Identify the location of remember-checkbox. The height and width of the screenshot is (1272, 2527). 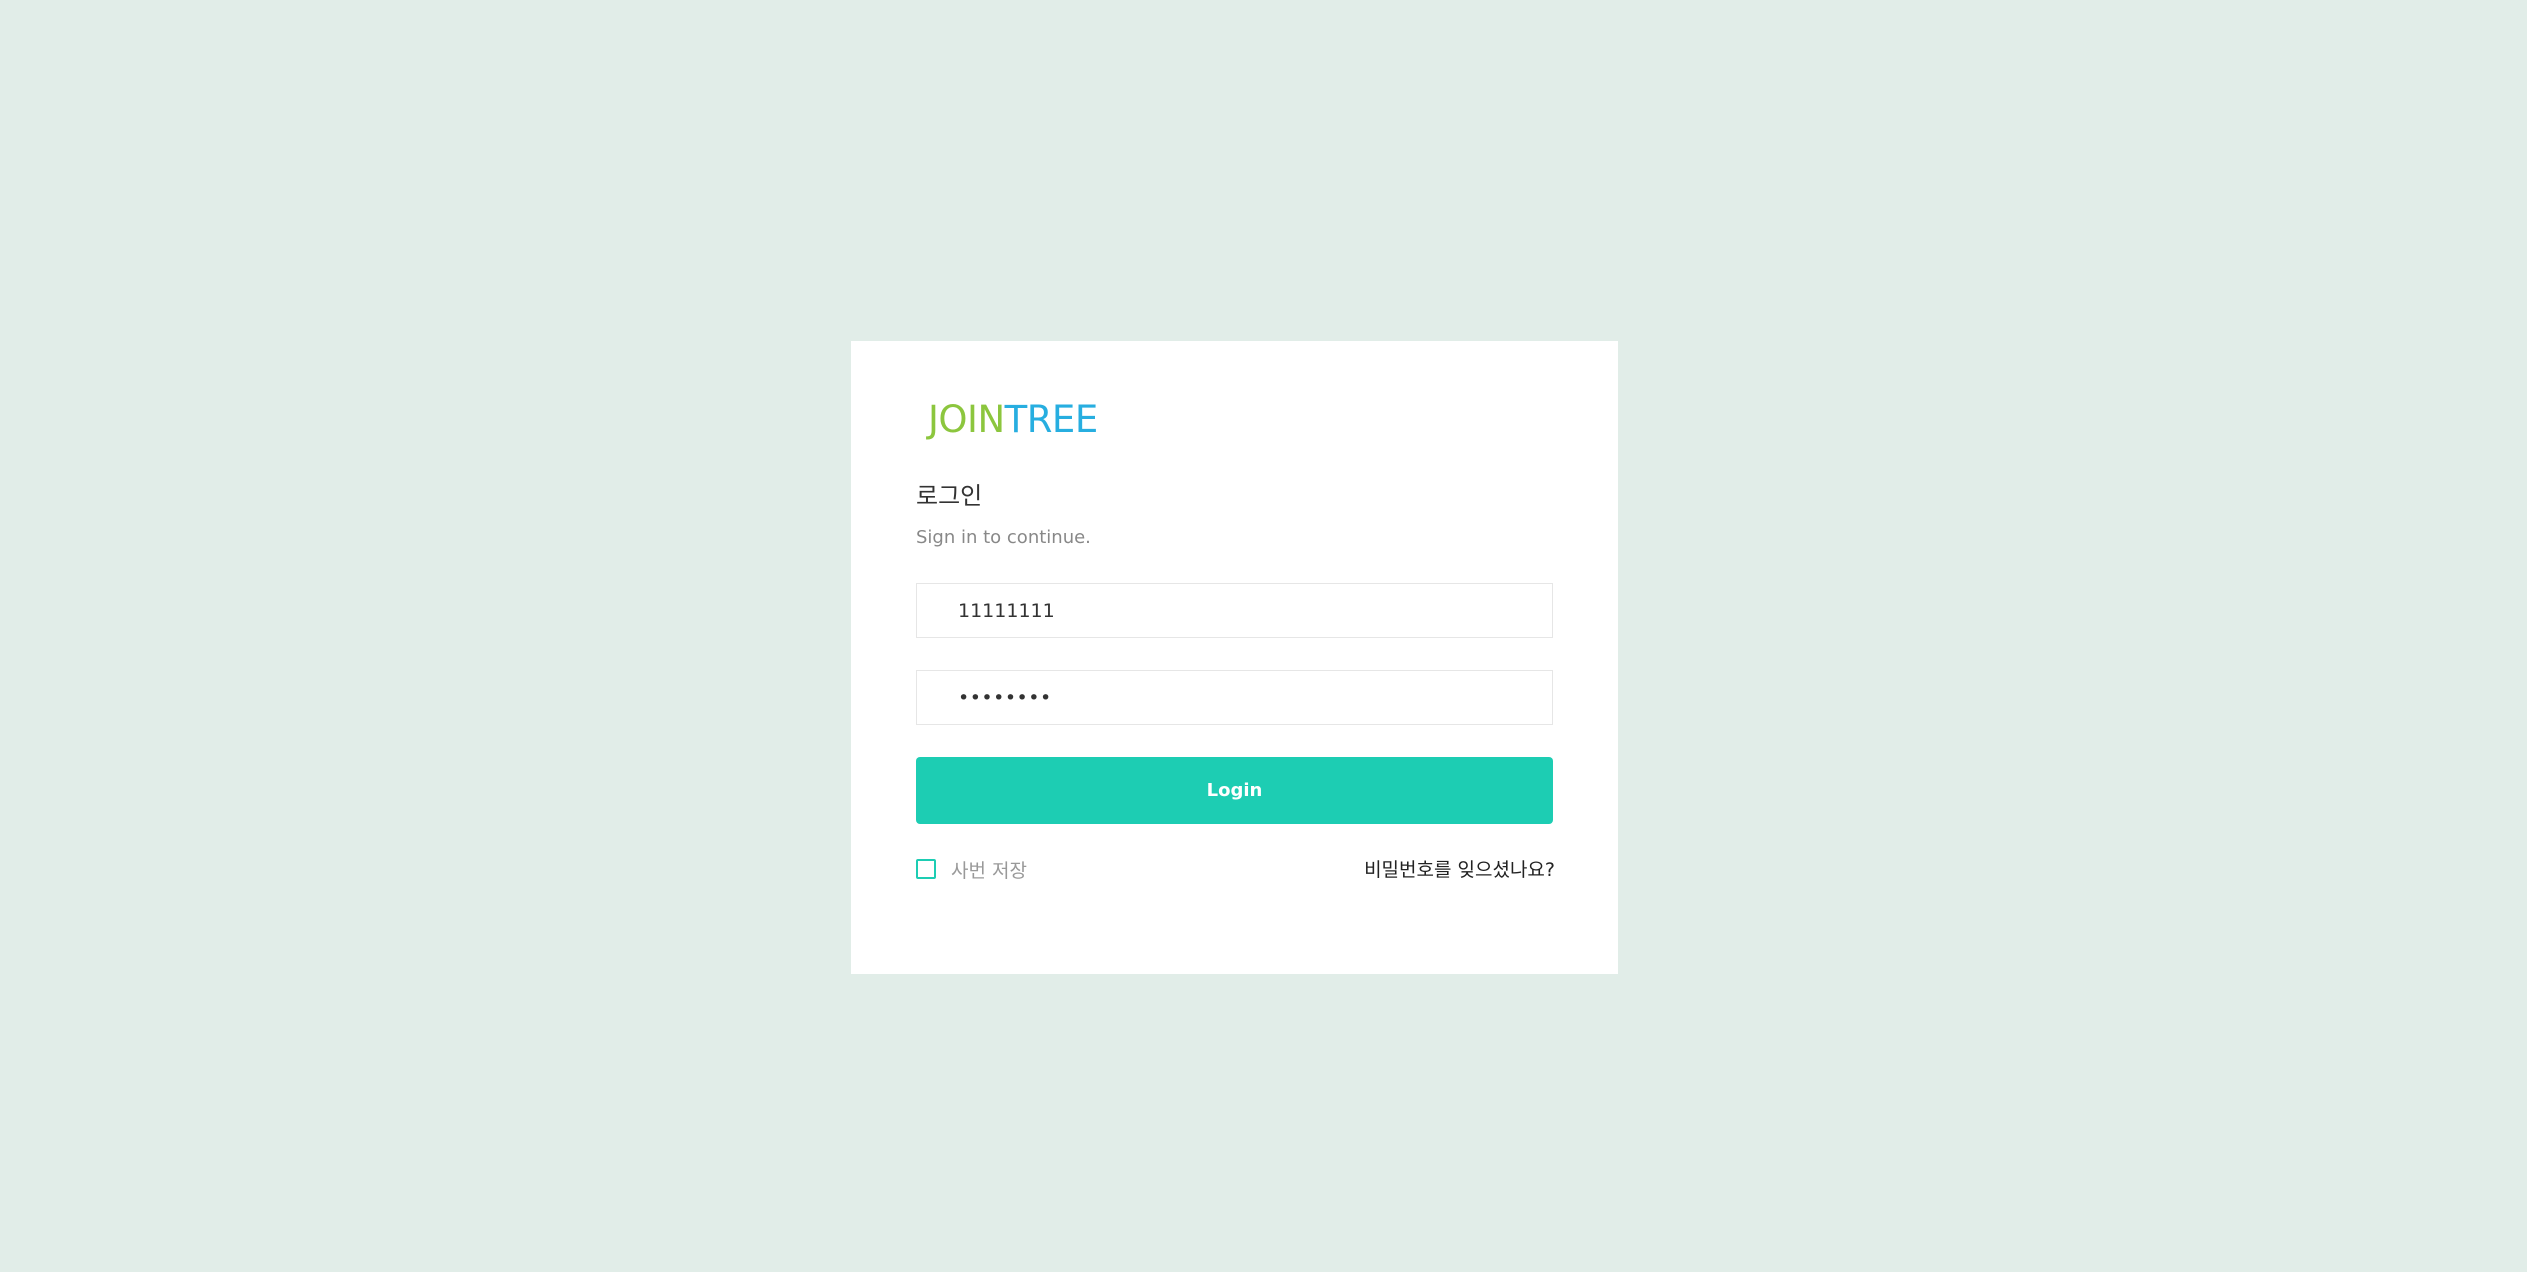
(926, 869).